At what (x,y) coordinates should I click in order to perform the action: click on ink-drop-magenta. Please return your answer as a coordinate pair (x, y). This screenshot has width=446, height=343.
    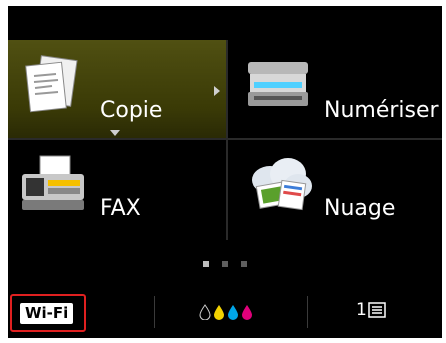
    Looking at the image, I should click on (247, 312).